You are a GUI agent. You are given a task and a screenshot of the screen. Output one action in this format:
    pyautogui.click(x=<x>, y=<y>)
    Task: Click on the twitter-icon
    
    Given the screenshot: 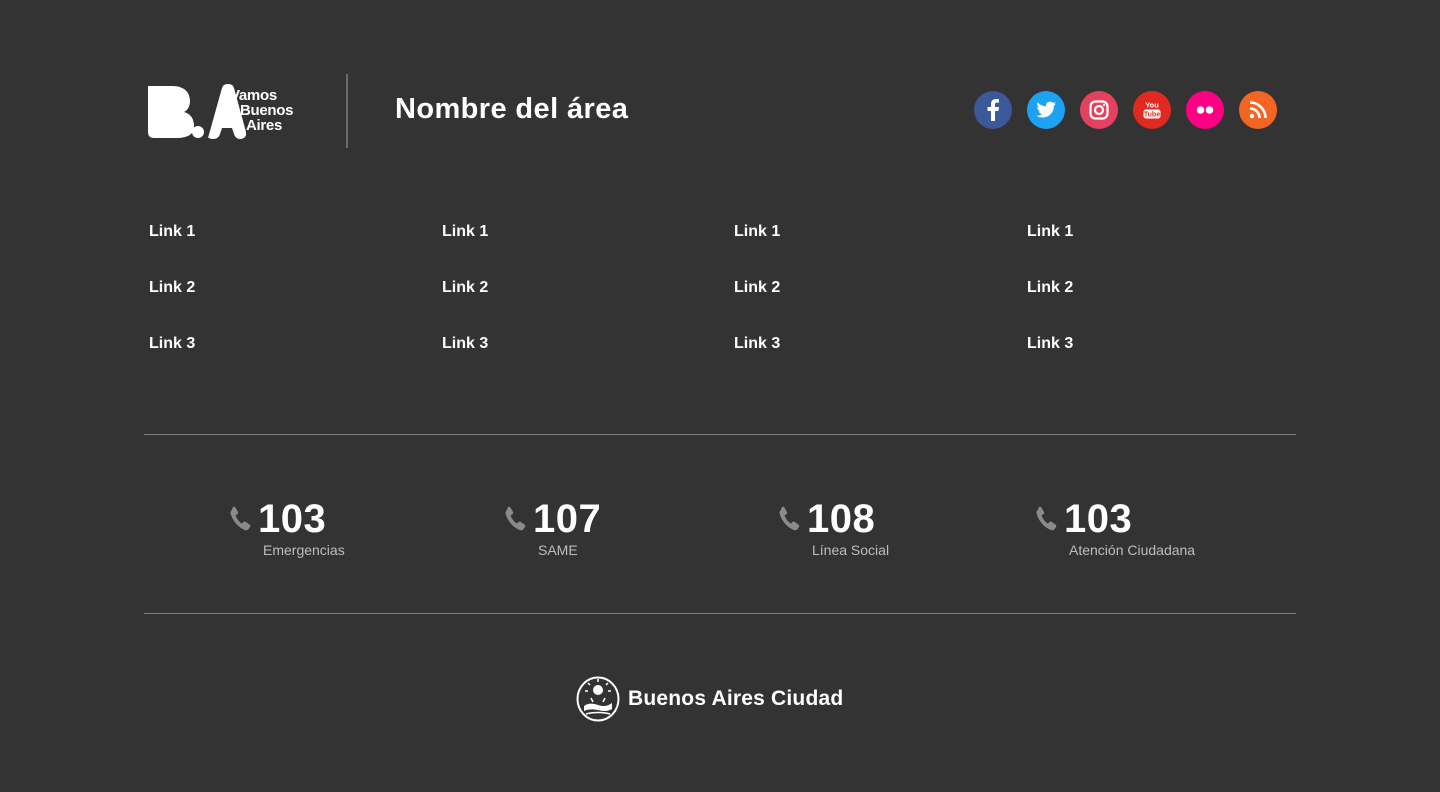 What is the action you would take?
    pyautogui.click(x=1046, y=109)
    